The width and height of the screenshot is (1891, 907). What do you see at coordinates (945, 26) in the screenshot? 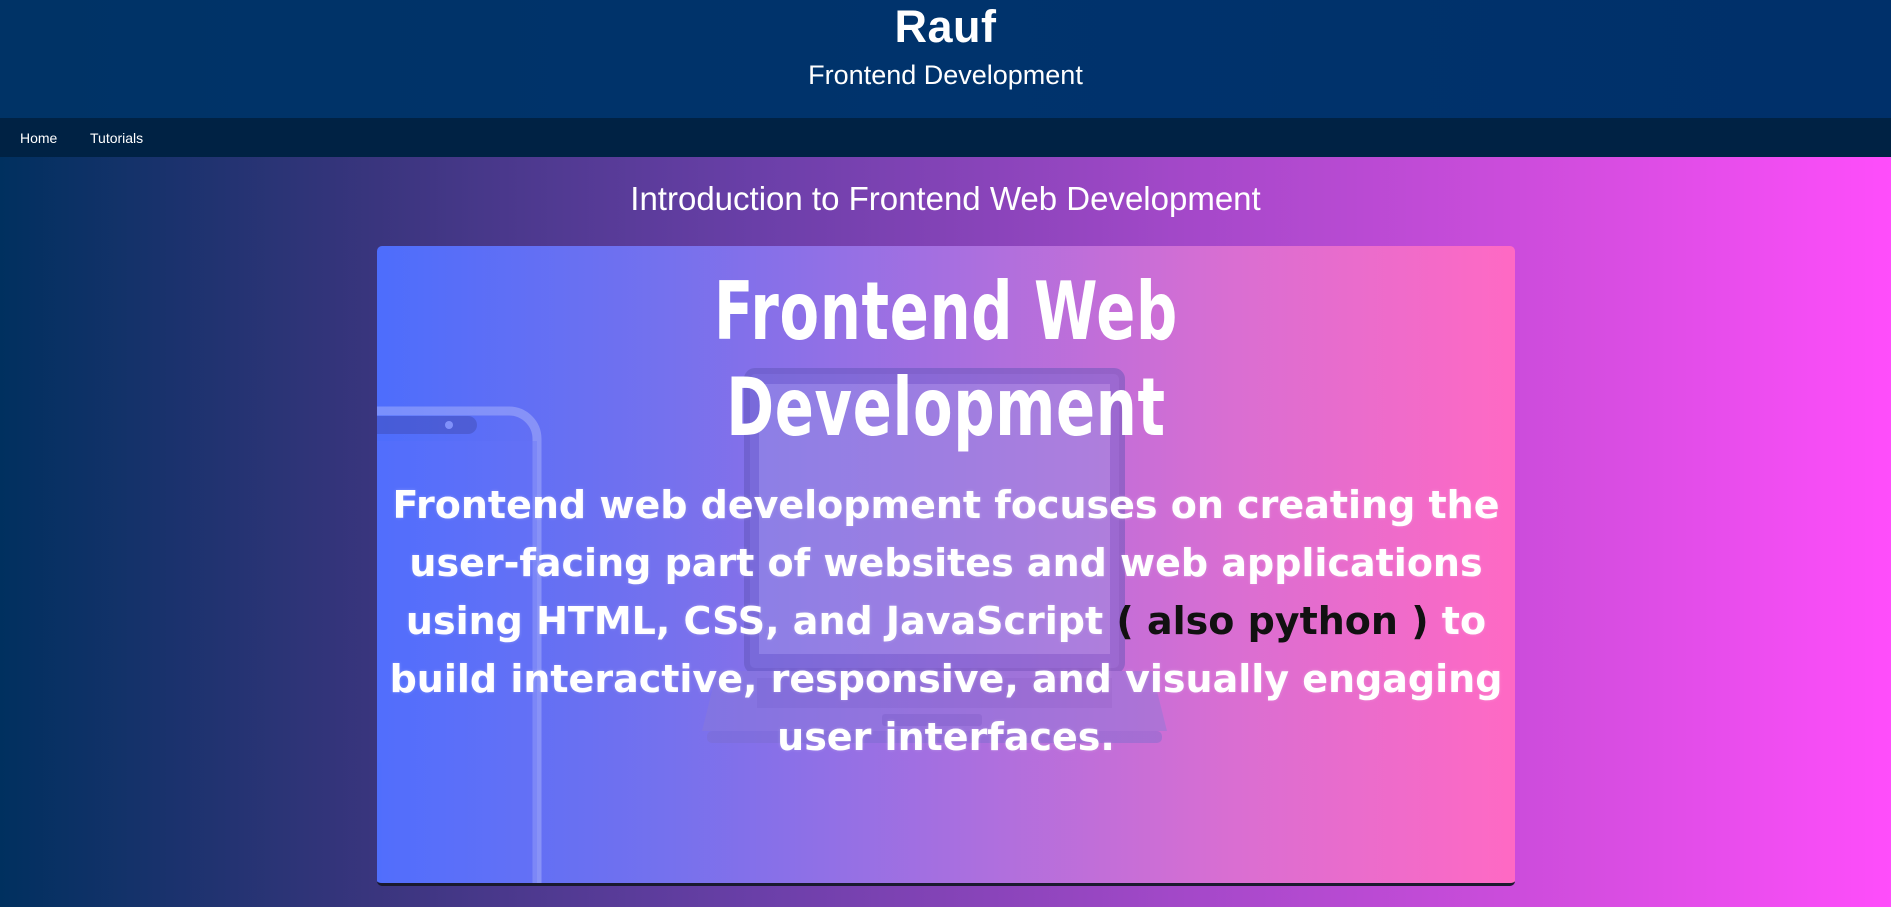
I see `site-title: Rauf` at bounding box center [945, 26].